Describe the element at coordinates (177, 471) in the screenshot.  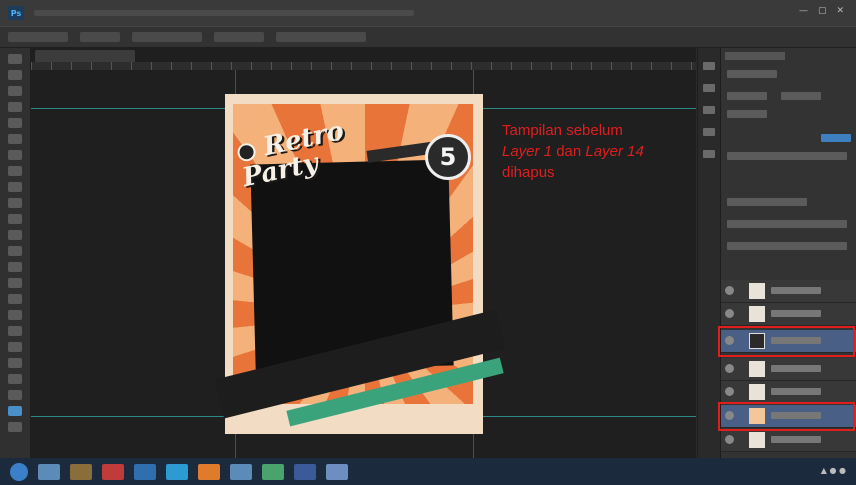
I see `taskbar-files-icon` at that location.